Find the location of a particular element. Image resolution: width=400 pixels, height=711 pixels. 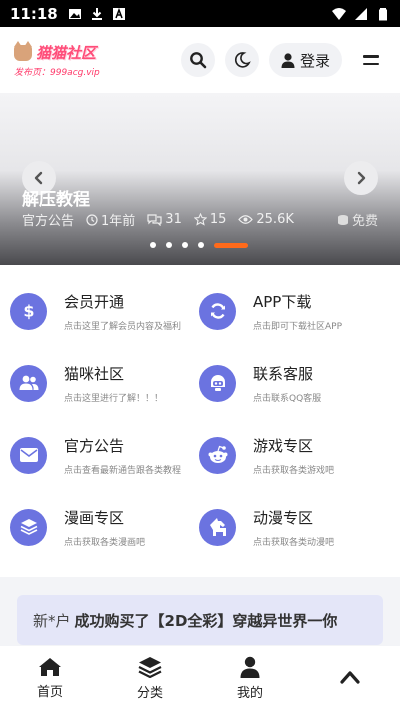

feature-announcements: 官方公告点击查看最新通告跟各类教程 is located at coordinates (105, 455).